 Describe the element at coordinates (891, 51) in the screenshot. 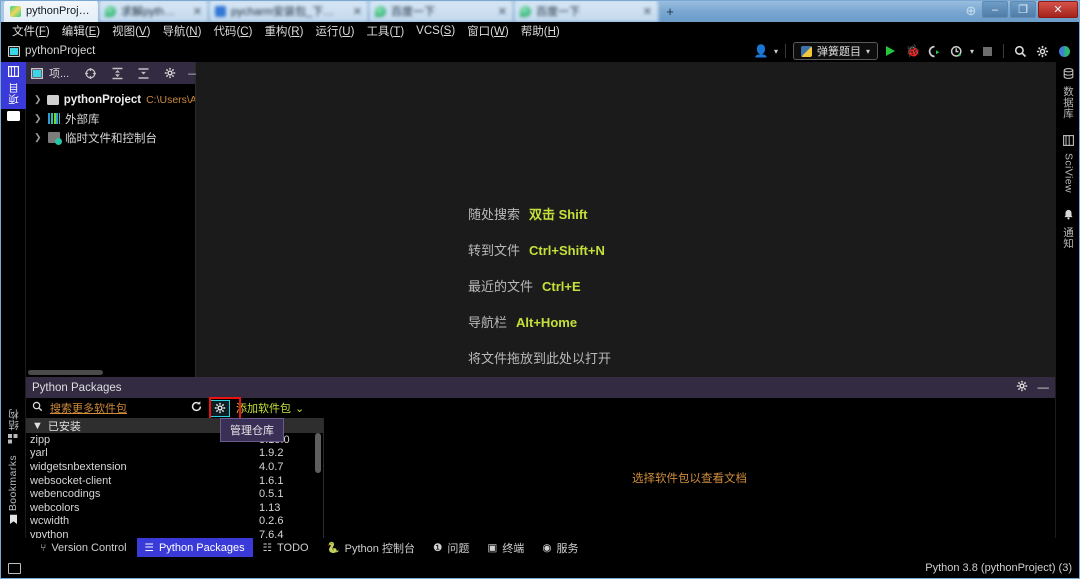

I see `run-icon` at that location.